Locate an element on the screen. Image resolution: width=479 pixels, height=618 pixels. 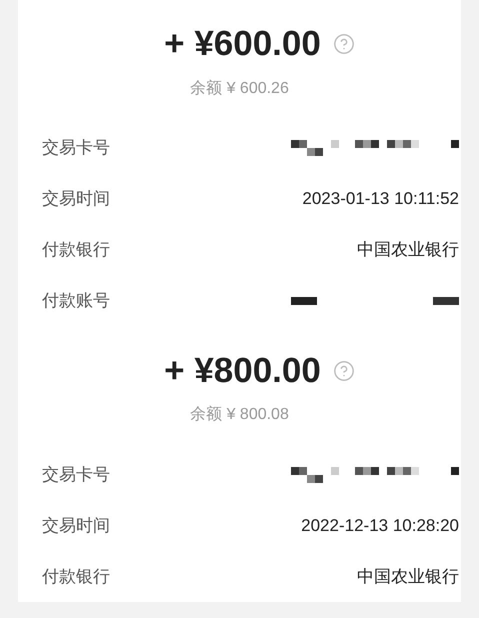
balance-text: 余额 ¥ 600.26 is located at coordinates (239, 88).